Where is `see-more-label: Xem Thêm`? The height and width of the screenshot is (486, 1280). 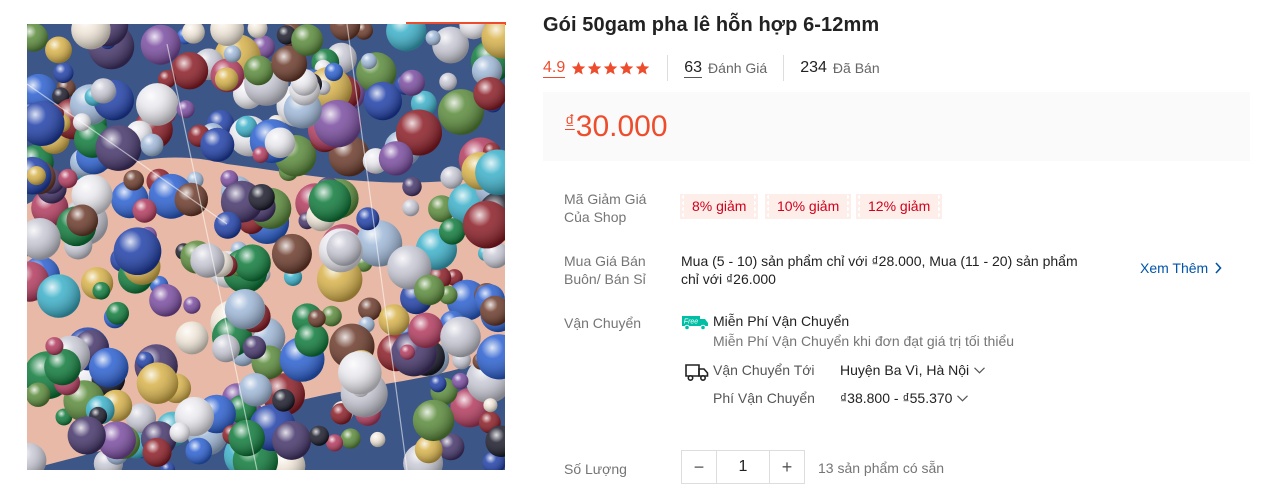 see-more-label: Xem Thêm is located at coordinates (1174, 268).